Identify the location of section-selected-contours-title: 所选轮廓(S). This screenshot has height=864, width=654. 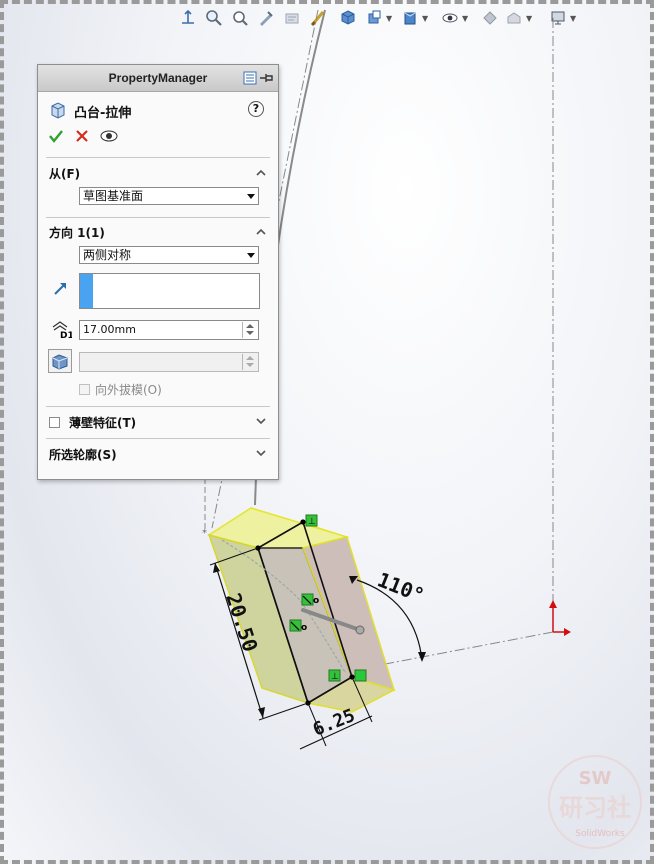
(83, 454).